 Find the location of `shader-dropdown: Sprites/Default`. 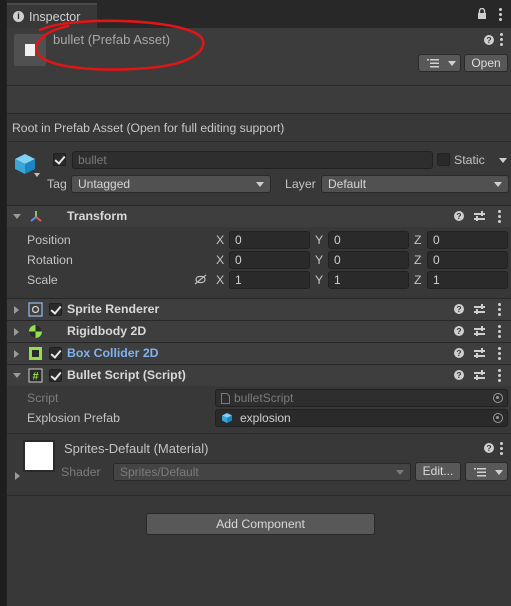

shader-dropdown: Sprites/Default is located at coordinates (262, 472).